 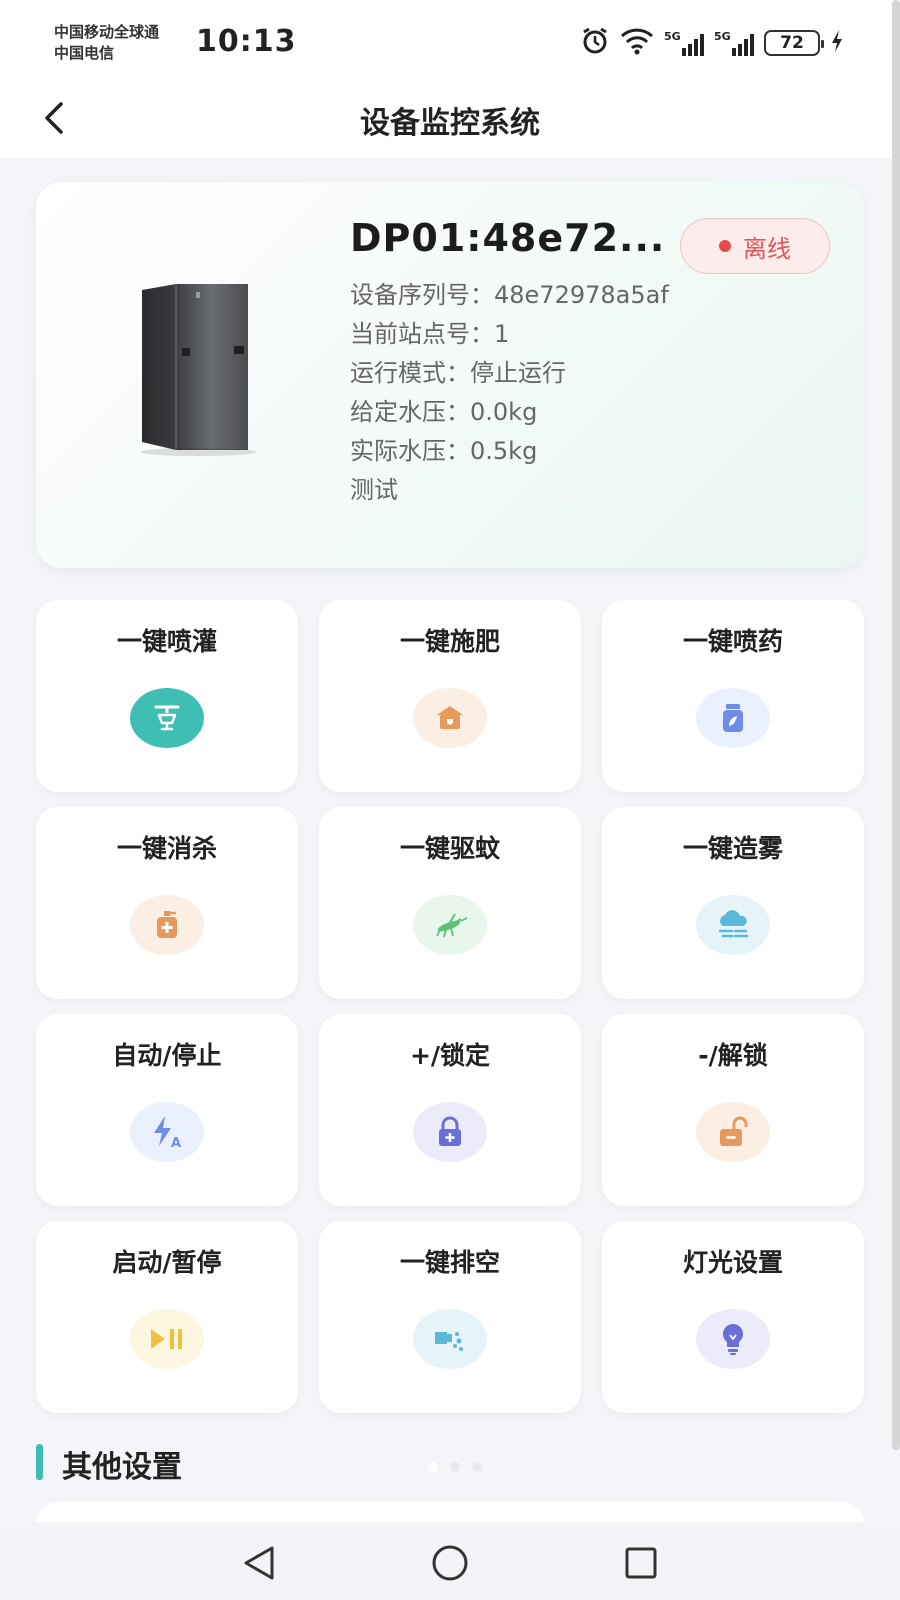 I want to click on info-note: 测试, so click(x=374, y=490).